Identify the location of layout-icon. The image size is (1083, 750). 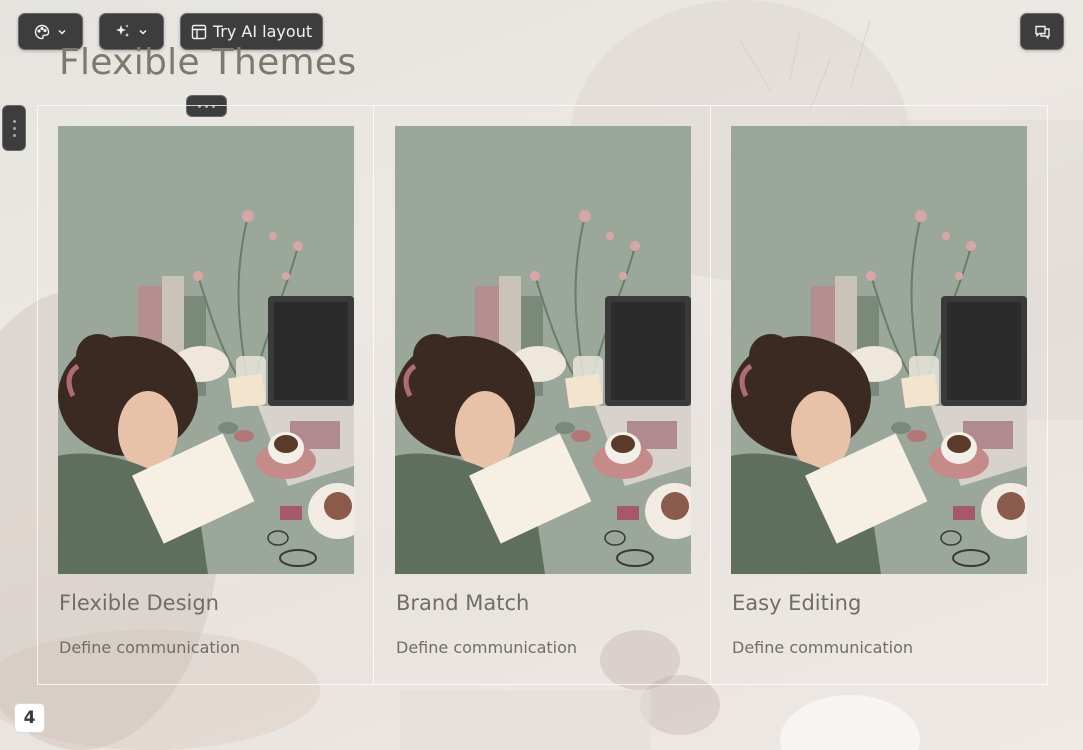
(199, 32).